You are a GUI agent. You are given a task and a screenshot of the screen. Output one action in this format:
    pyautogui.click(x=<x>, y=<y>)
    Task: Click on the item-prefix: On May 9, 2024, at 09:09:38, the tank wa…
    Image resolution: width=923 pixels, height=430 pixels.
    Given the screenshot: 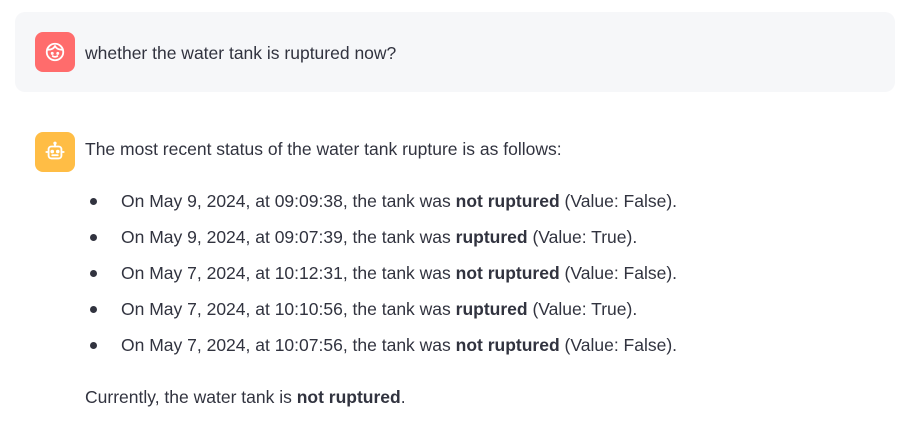 What is the action you would take?
    pyautogui.click(x=288, y=201)
    